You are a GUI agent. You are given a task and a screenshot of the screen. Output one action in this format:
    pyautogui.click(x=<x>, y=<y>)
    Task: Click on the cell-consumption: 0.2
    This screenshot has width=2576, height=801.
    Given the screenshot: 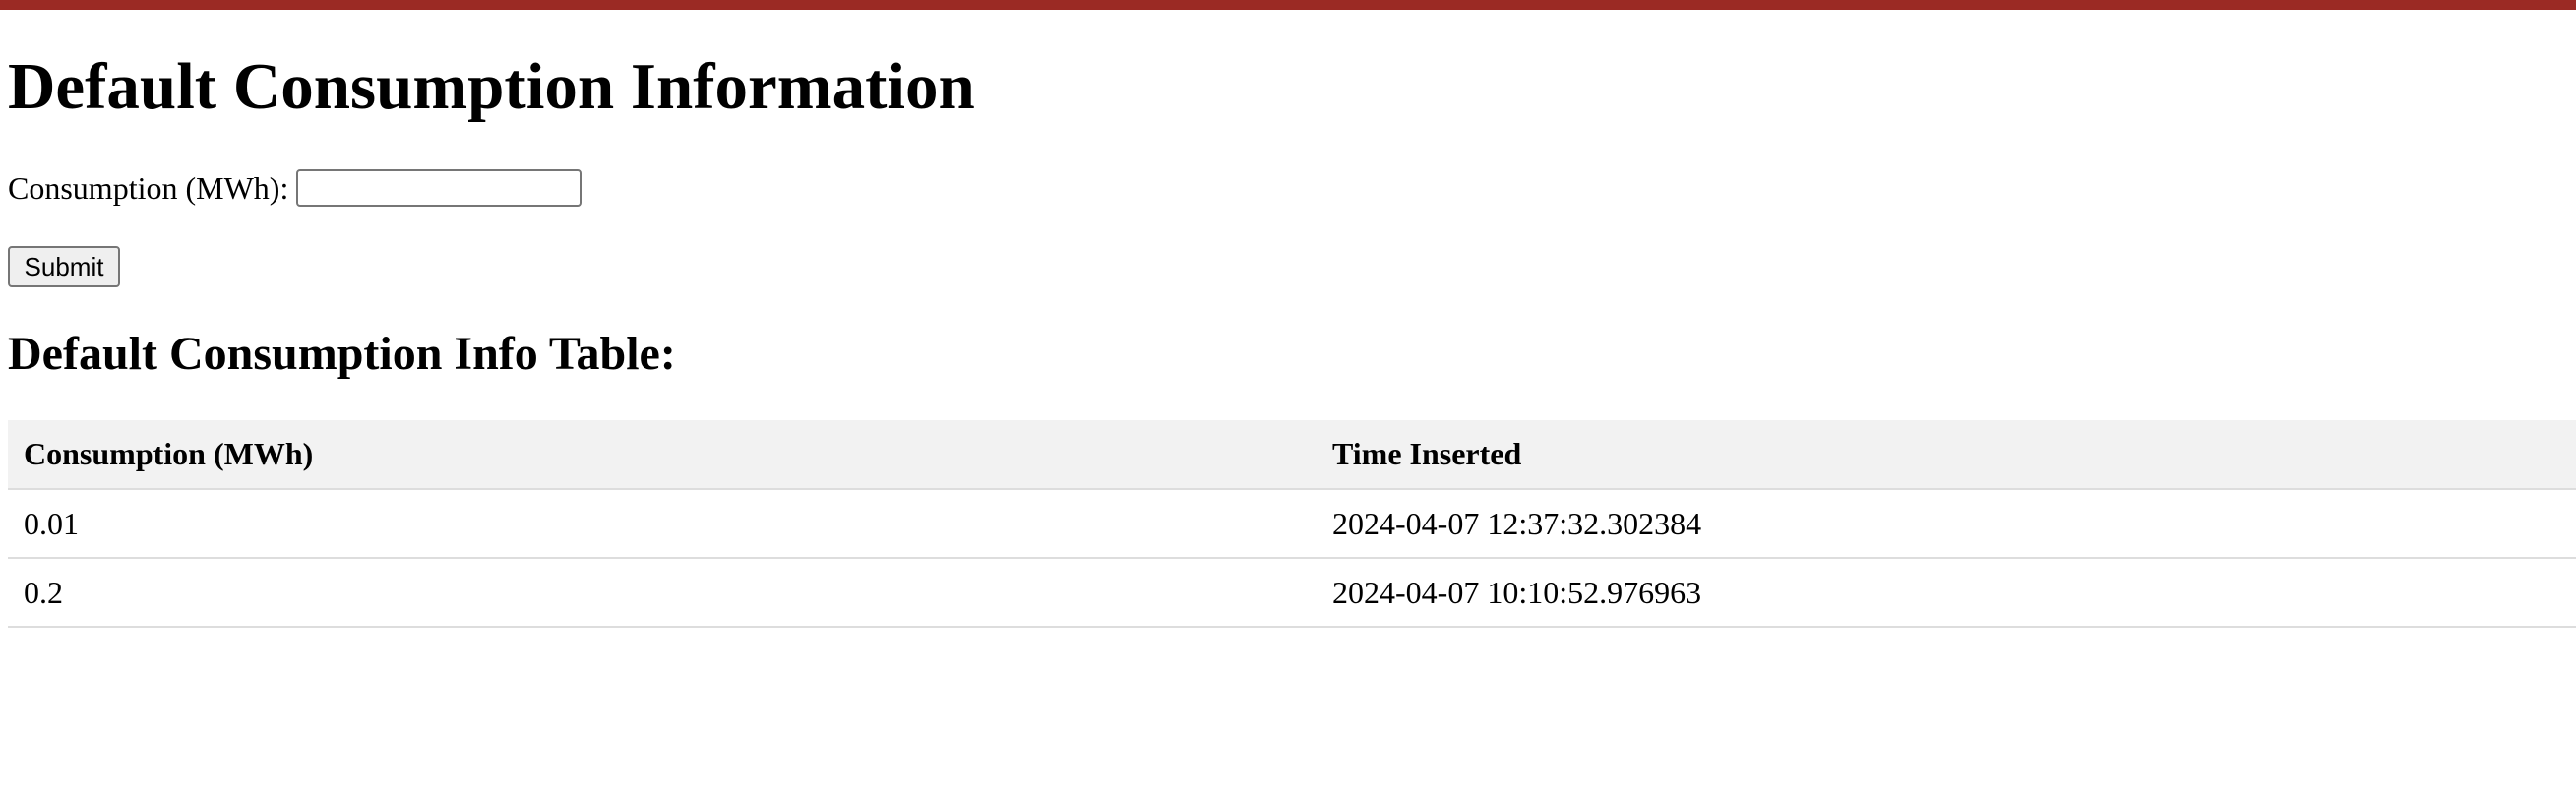 What is the action you would take?
    pyautogui.click(x=662, y=593)
    